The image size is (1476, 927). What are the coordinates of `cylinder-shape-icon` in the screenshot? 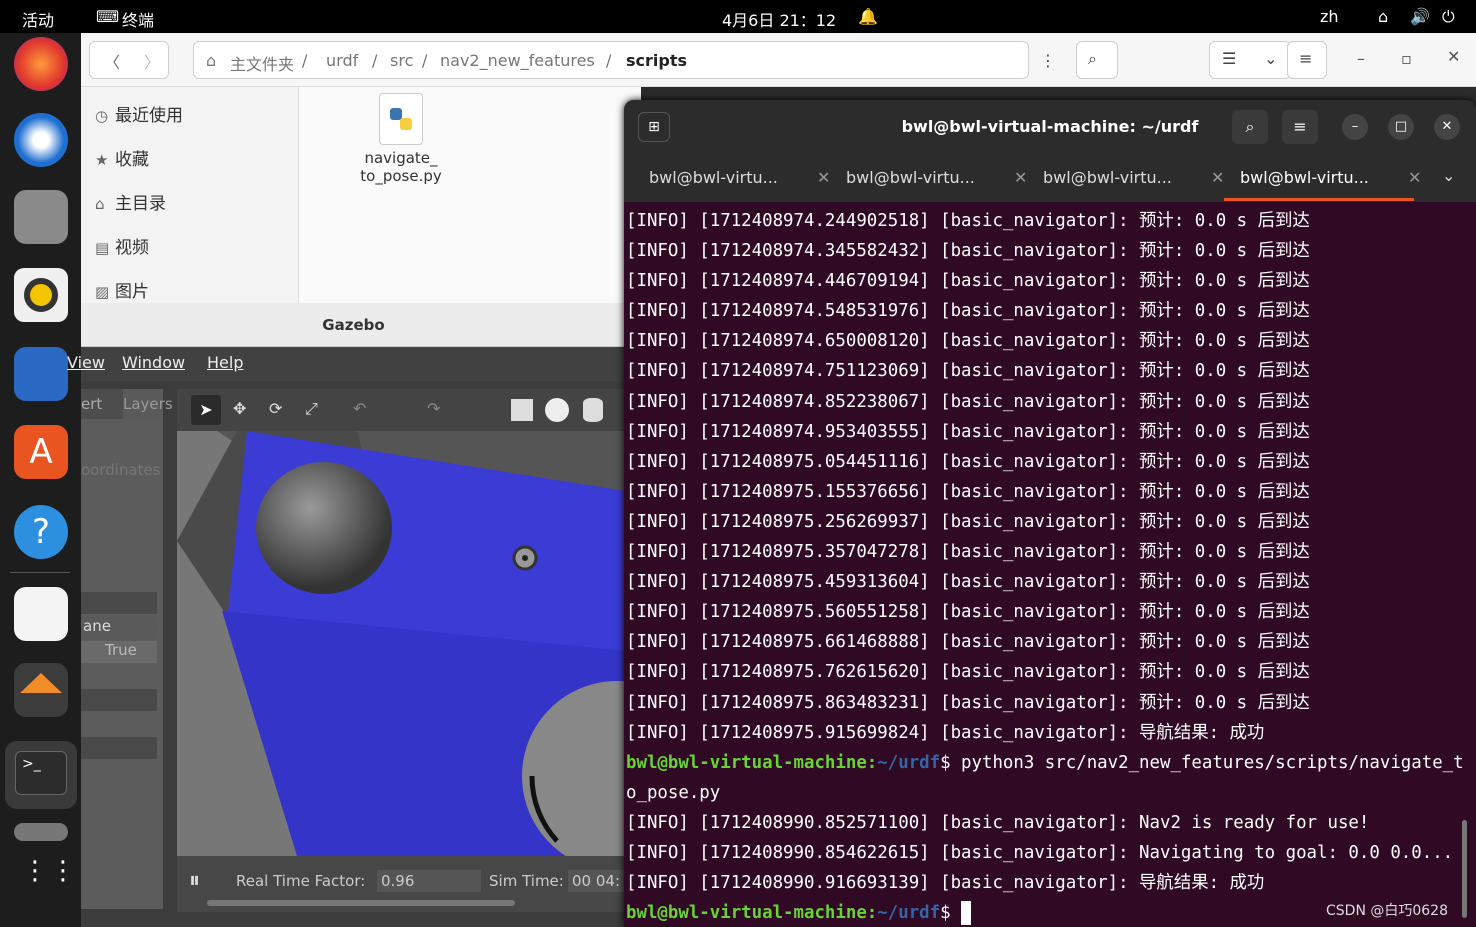 It's located at (593, 410).